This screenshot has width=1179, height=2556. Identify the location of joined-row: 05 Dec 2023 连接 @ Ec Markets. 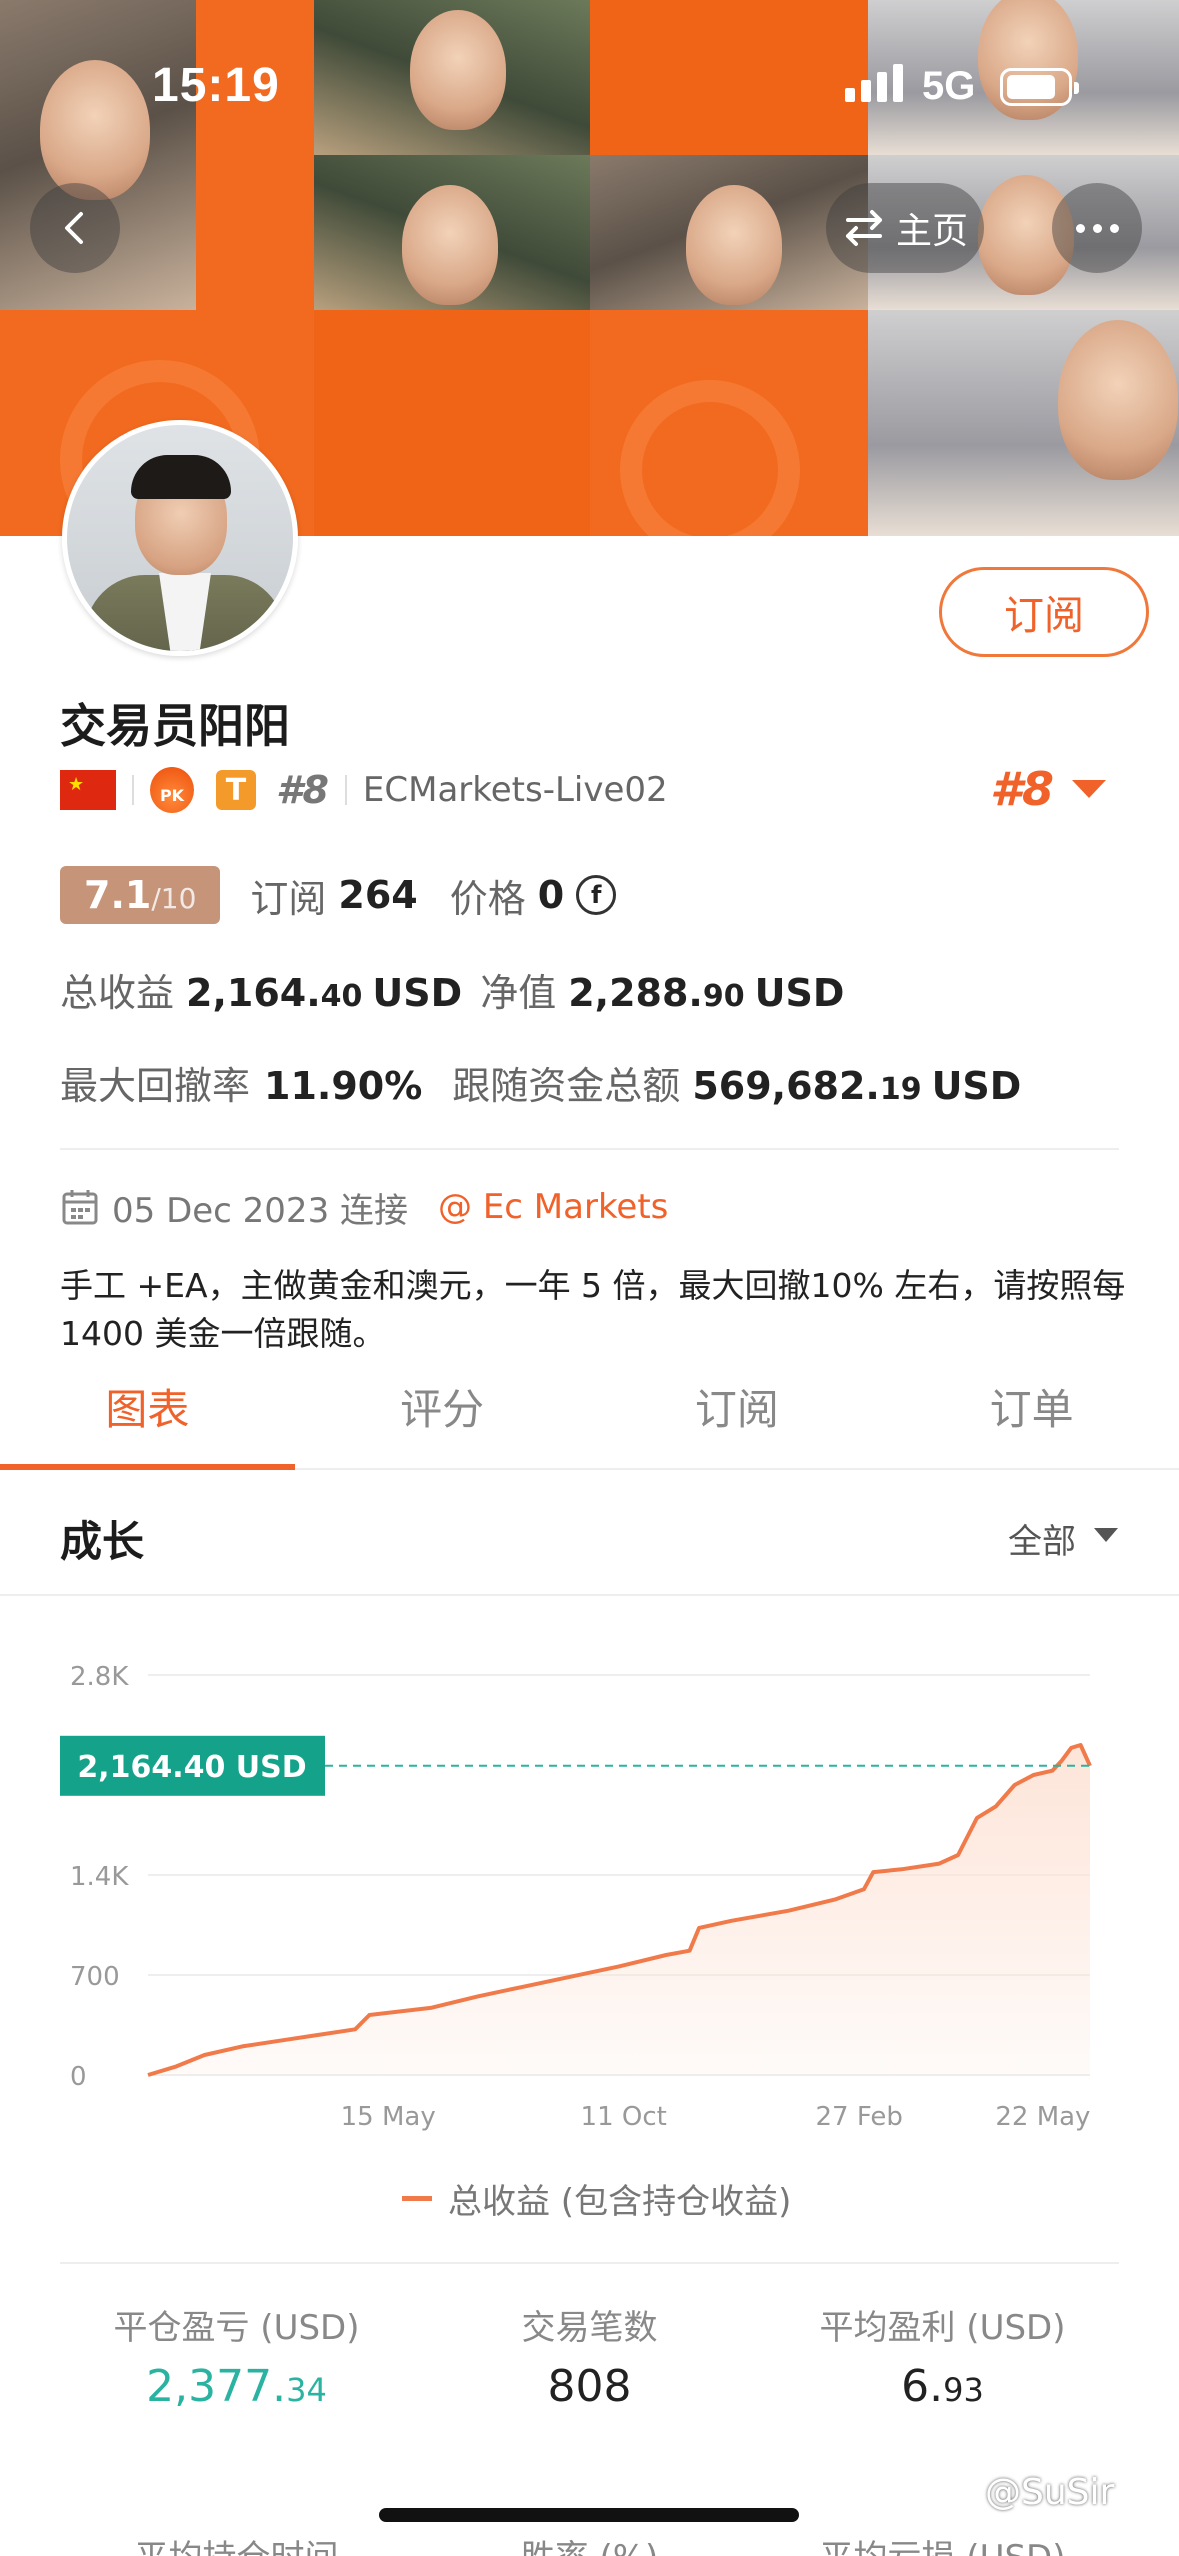
(364, 1207).